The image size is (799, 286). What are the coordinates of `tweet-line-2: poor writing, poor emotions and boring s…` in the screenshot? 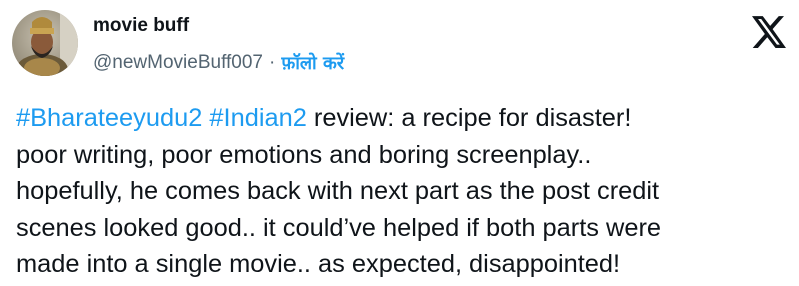 It's located at (304, 154).